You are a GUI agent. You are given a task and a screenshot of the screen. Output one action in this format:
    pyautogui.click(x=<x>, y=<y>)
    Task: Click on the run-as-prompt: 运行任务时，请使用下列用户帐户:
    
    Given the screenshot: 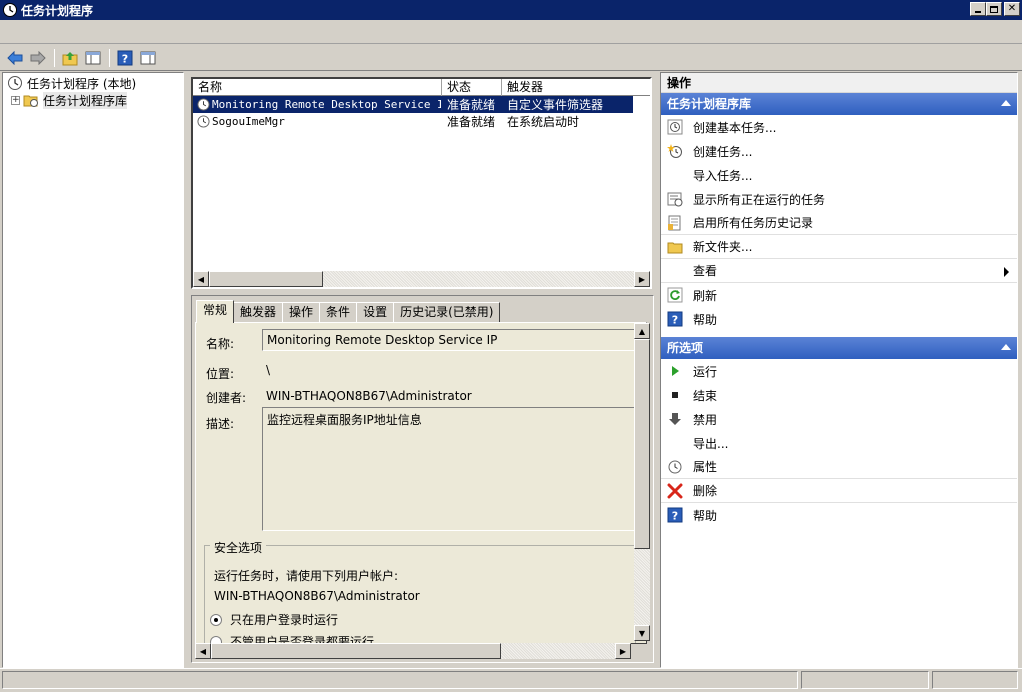 What is the action you would take?
    pyautogui.click(x=306, y=576)
    